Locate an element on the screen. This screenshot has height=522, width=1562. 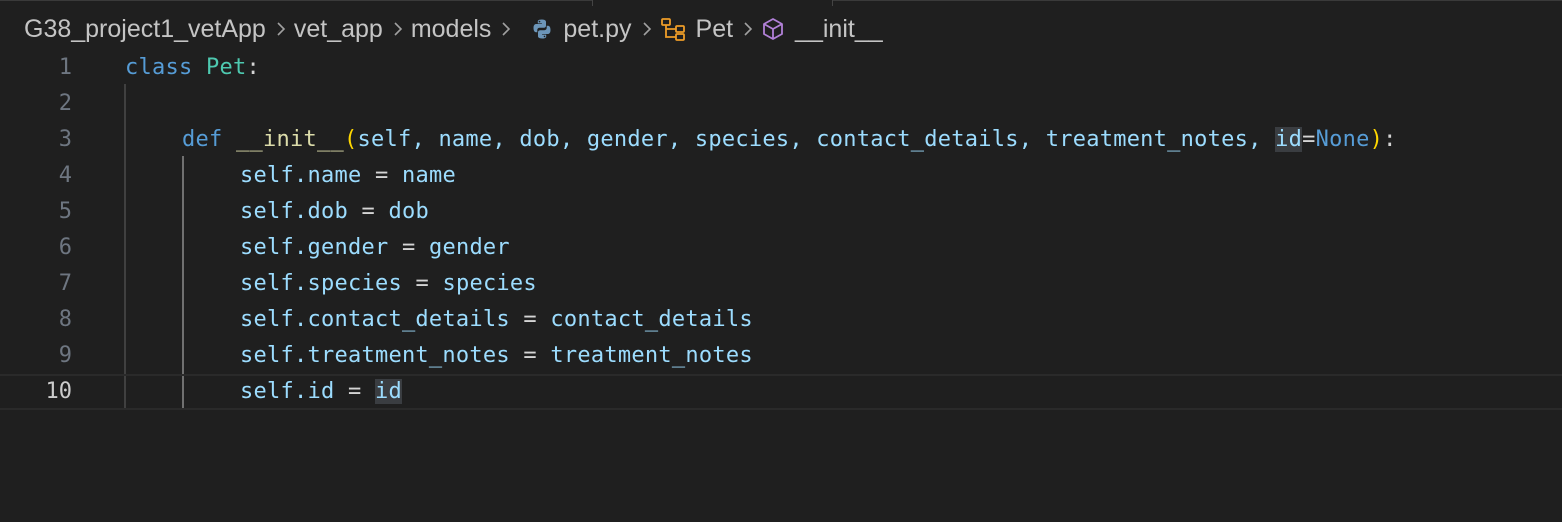
code-text: self.id = id is located at coordinates (321, 392).